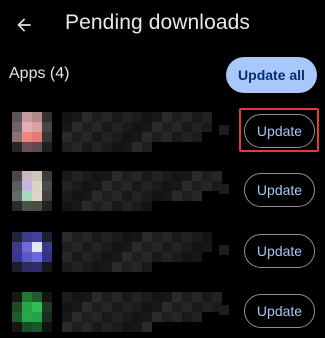 The width and height of the screenshot is (325, 338). What do you see at coordinates (271, 75) in the screenshot?
I see `update-all-button: Update all` at bounding box center [271, 75].